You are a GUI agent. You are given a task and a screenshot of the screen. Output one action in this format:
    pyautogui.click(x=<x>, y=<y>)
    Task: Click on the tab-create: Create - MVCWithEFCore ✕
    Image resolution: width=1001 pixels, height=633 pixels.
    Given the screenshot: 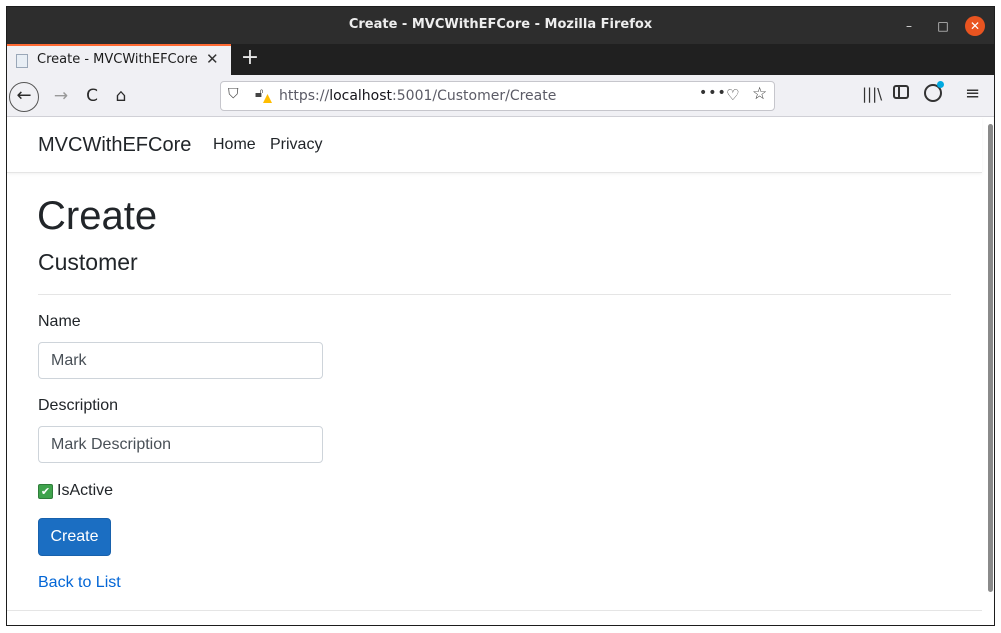 What is the action you would take?
    pyautogui.click(x=119, y=59)
    